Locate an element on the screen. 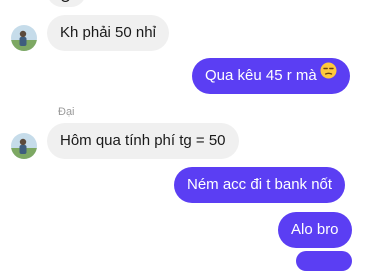 The image size is (374, 271). message-text: Kh phải 50 nhỉ is located at coordinates (108, 32).